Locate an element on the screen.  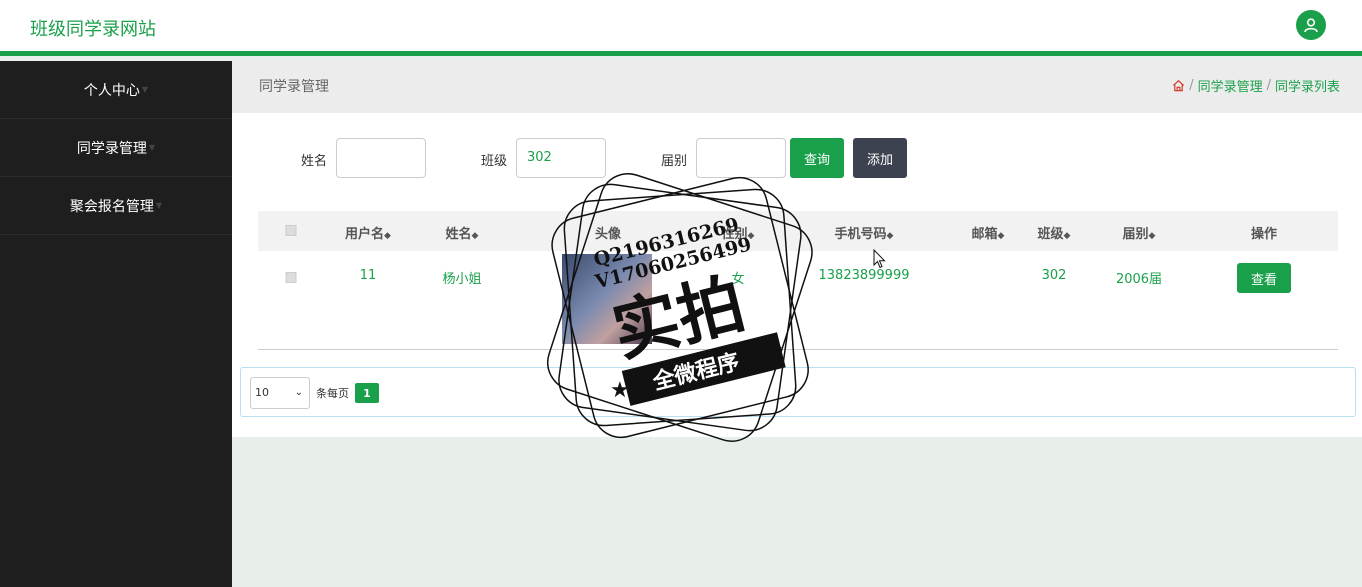
column-header-email: 邮箱◆ is located at coordinates (988, 232).